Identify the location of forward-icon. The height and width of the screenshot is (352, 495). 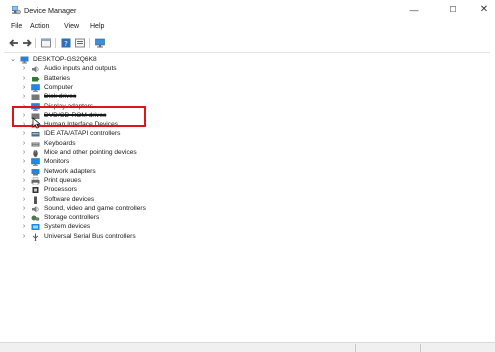
(27, 43).